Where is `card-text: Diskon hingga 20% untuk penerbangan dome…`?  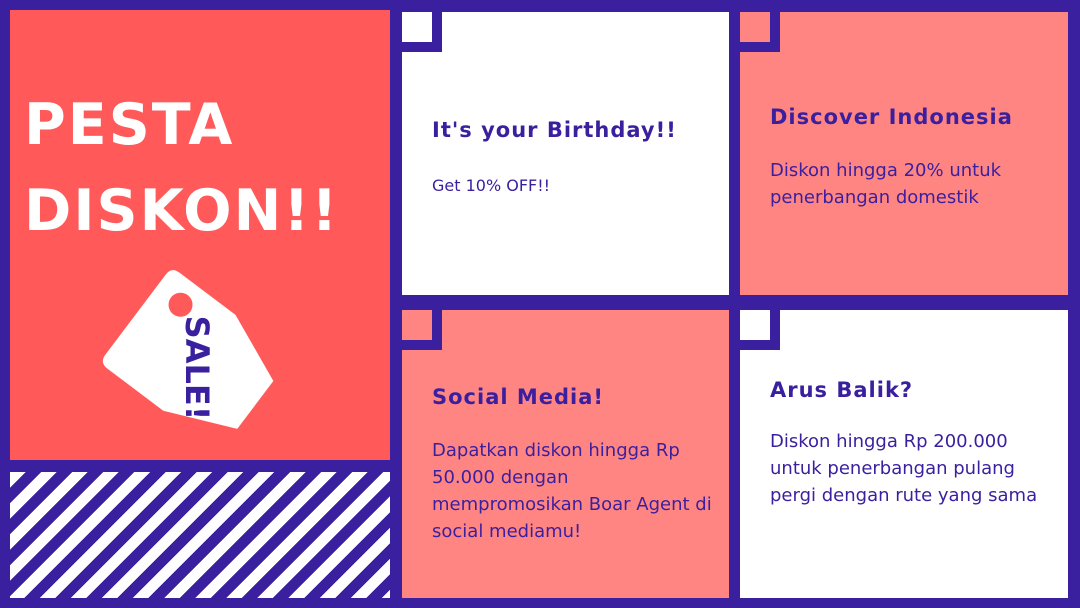 card-text: Diskon hingga 20% untuk penerbangan dome… is located at coordinates (886, 184).